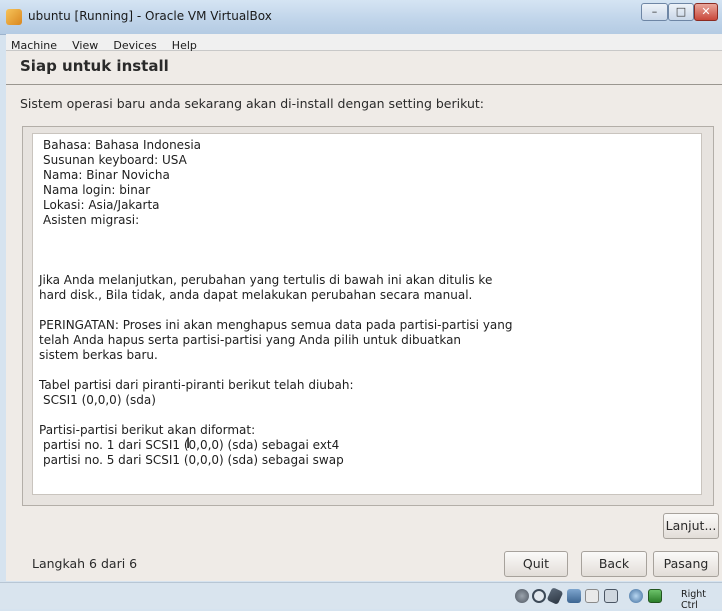 The image size is (722, 611). I want to click on host-key-icon, so click(655, 596).